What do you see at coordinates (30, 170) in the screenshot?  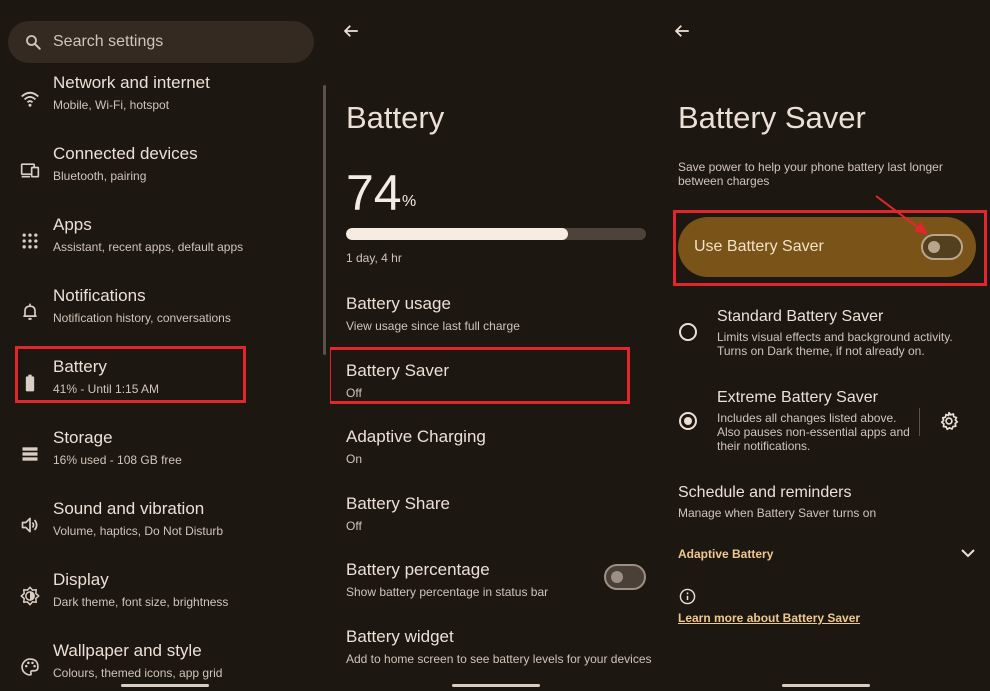 I see `devices-icon` at bounding box center [30, 170].